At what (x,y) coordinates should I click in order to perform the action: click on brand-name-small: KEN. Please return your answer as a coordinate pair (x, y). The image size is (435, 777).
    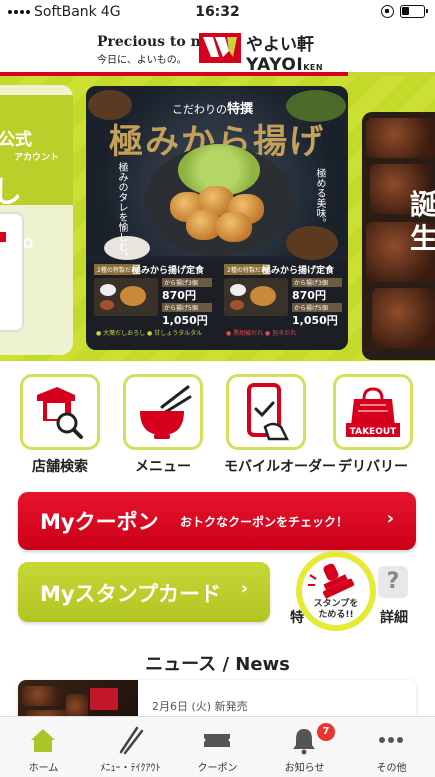
    Looking at the image, I should click on (313, 67).